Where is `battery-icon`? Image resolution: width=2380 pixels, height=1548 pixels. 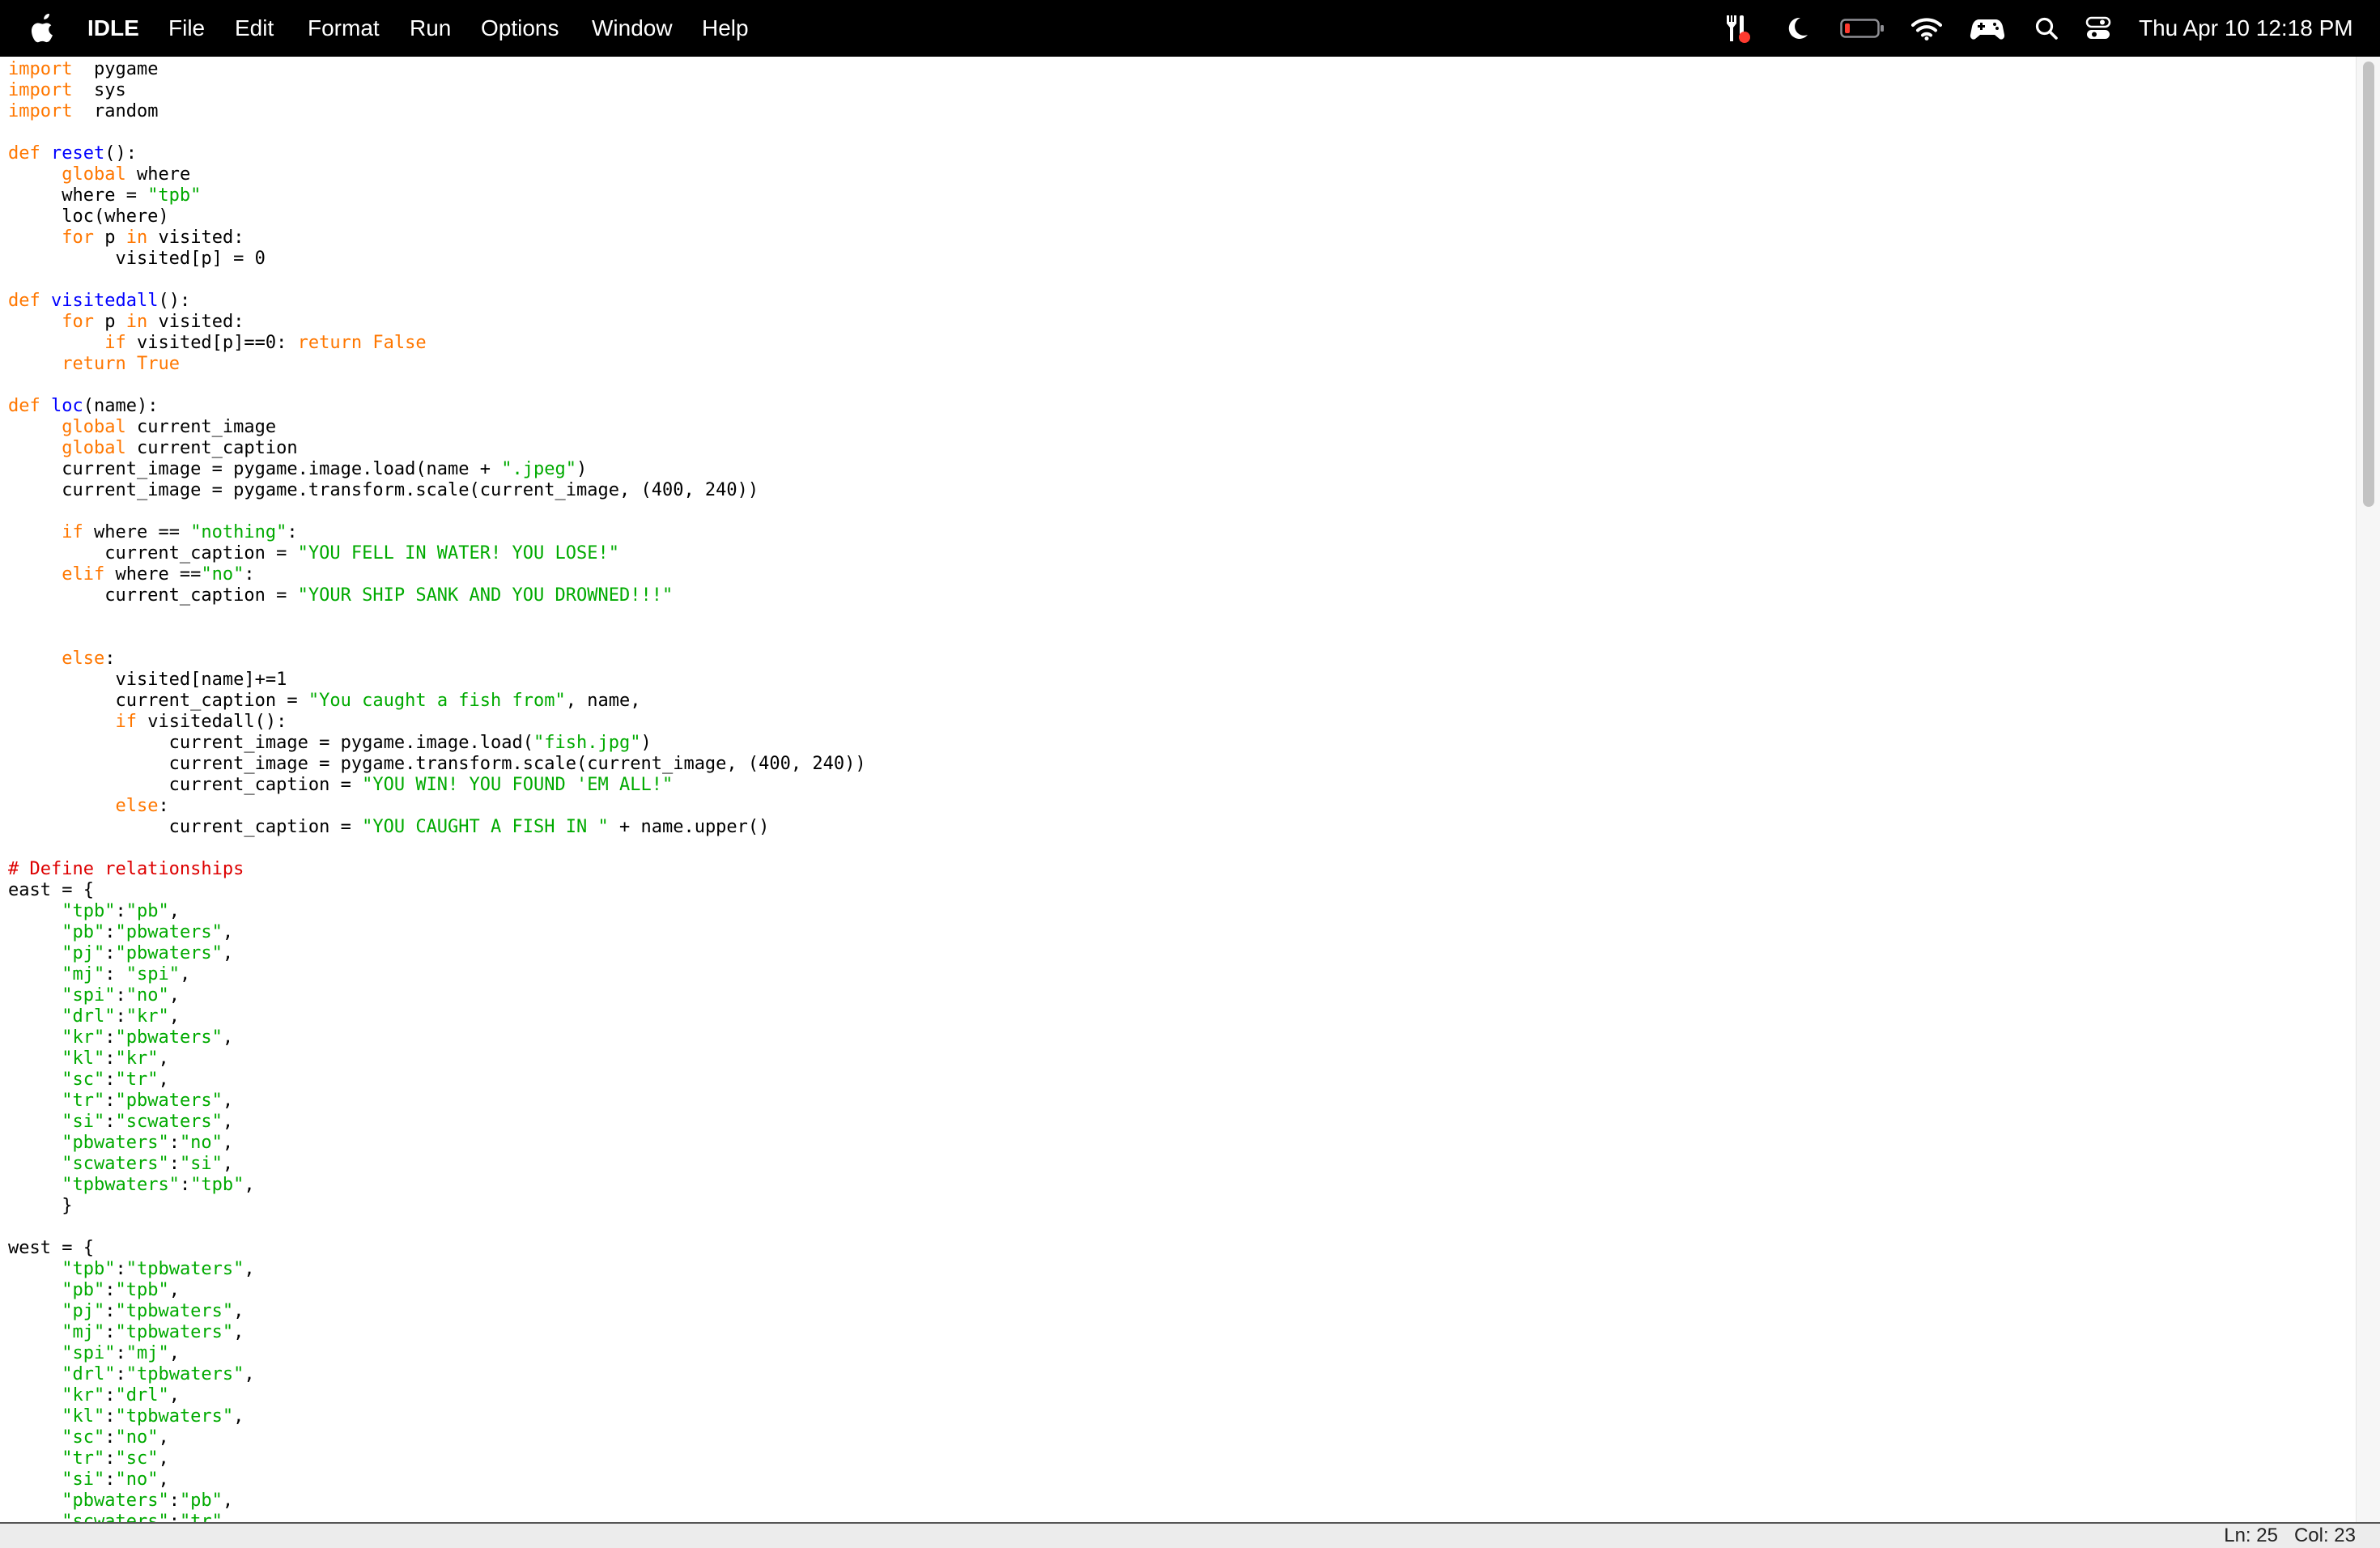 battery-icon is located at coordinates (1863, 29).